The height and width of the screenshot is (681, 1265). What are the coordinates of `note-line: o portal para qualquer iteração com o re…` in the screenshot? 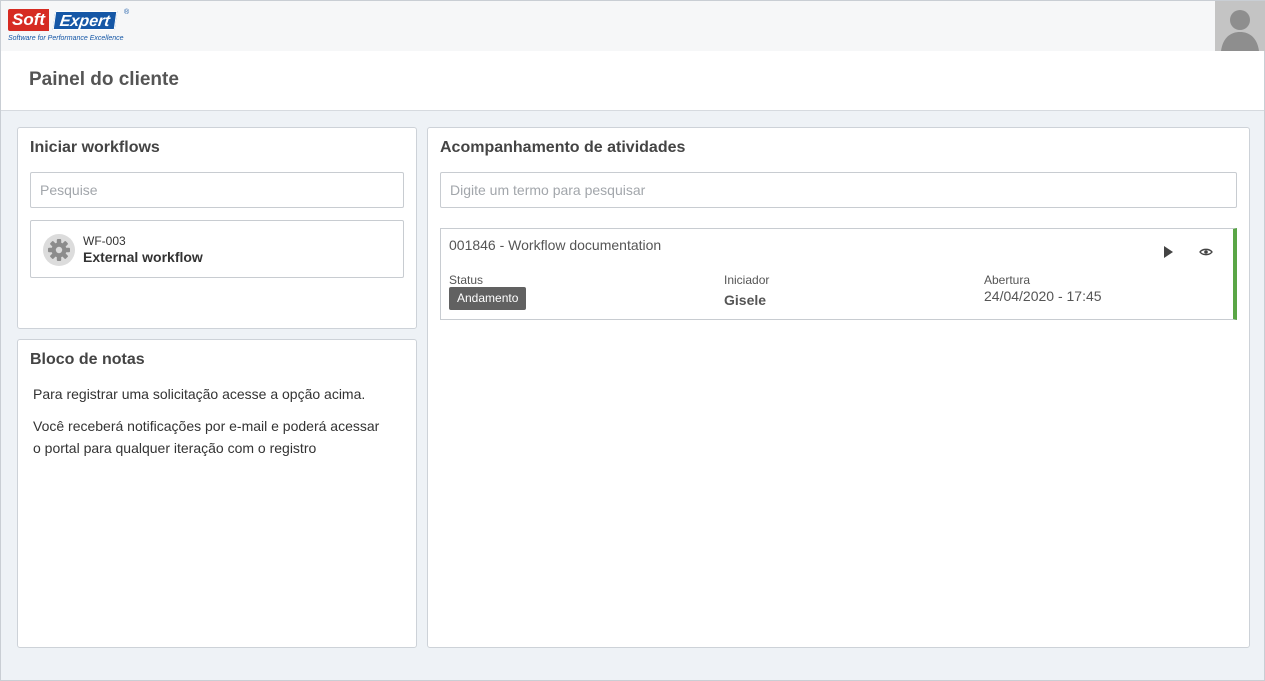 It's located at (175, 448).